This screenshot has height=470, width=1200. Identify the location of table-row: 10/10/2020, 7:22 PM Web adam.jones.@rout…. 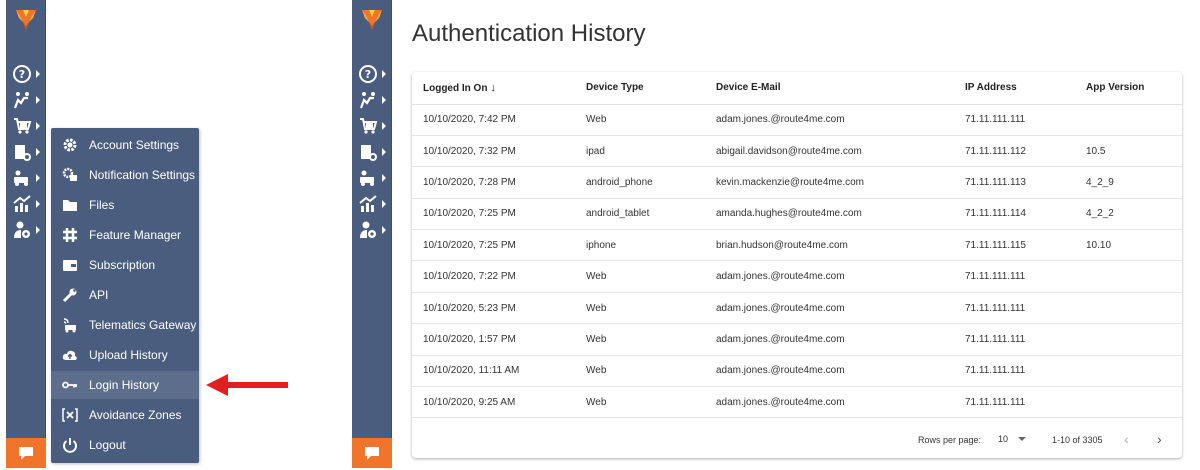
(797, 276).